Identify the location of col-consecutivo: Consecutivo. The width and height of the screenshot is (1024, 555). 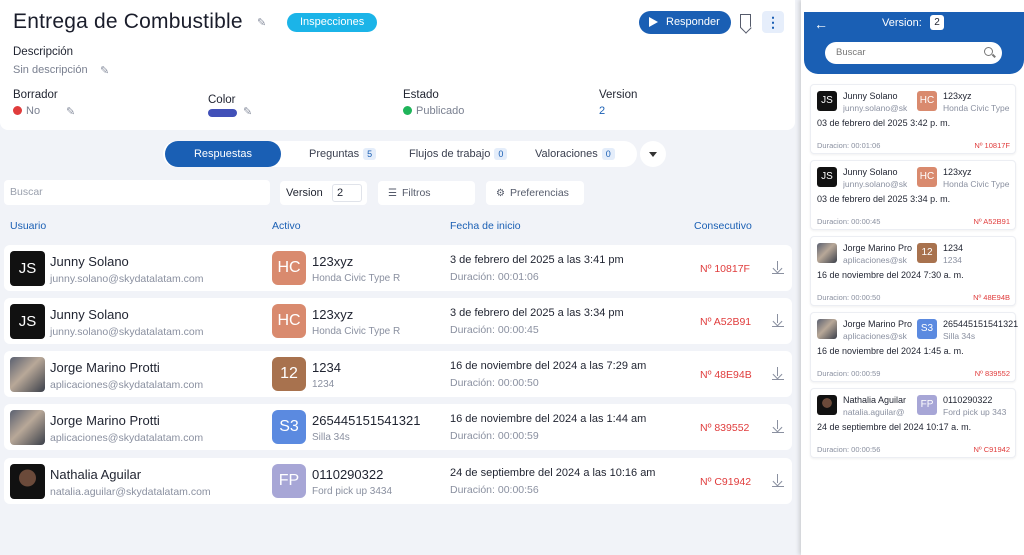
(723, 226).